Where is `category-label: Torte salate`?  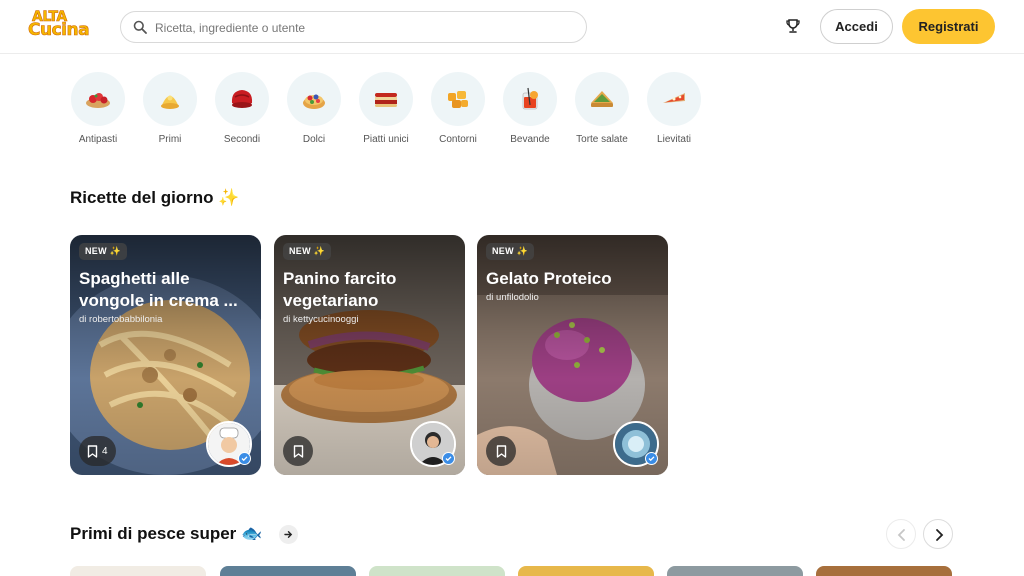
category-label: Torte salate is located at coordinates (602, 139).